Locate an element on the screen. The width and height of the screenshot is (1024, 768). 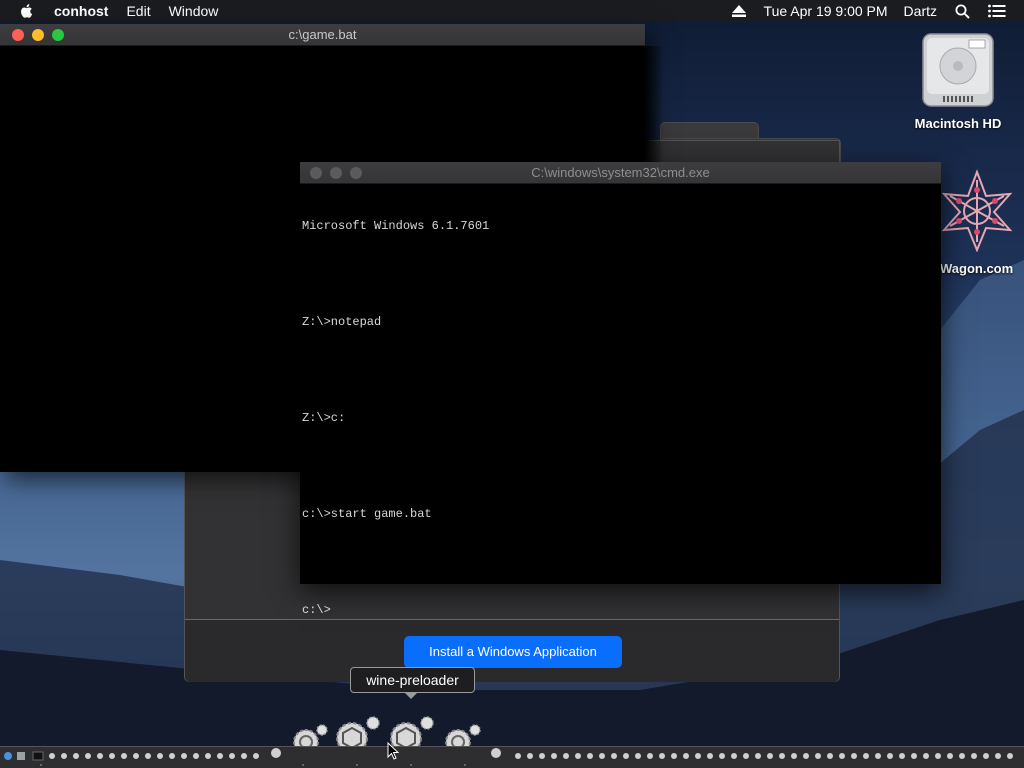
menu-window: Window is located at coordinates (194, 11).